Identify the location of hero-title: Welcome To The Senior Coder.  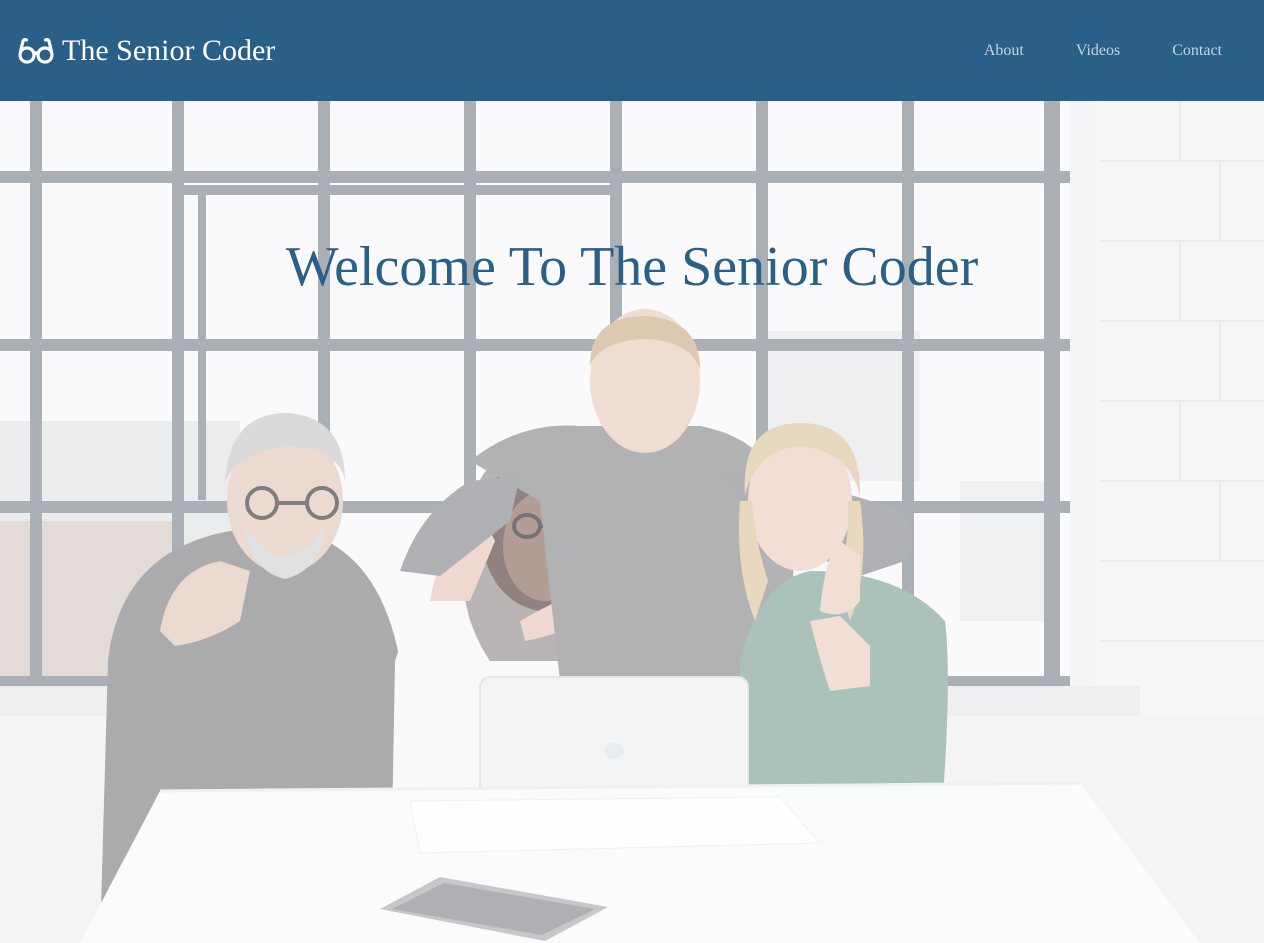
(632, 267).